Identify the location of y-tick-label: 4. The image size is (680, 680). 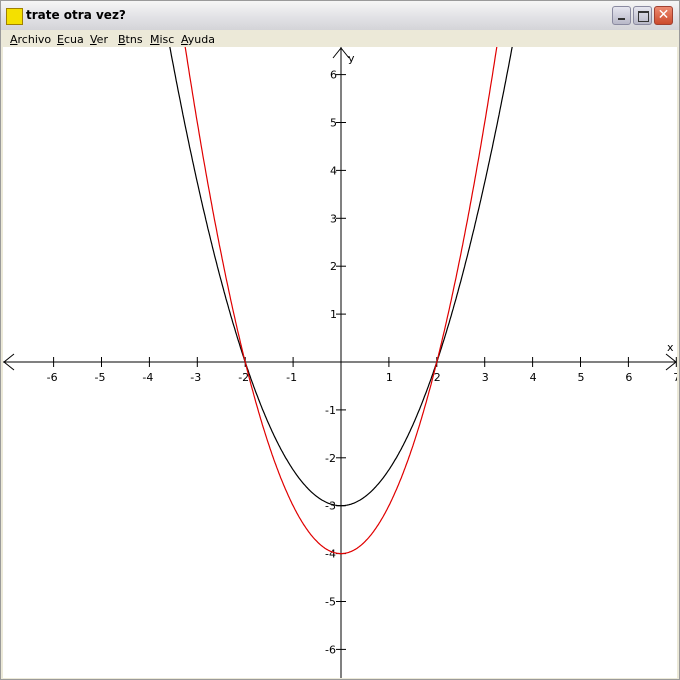
(333, 170).